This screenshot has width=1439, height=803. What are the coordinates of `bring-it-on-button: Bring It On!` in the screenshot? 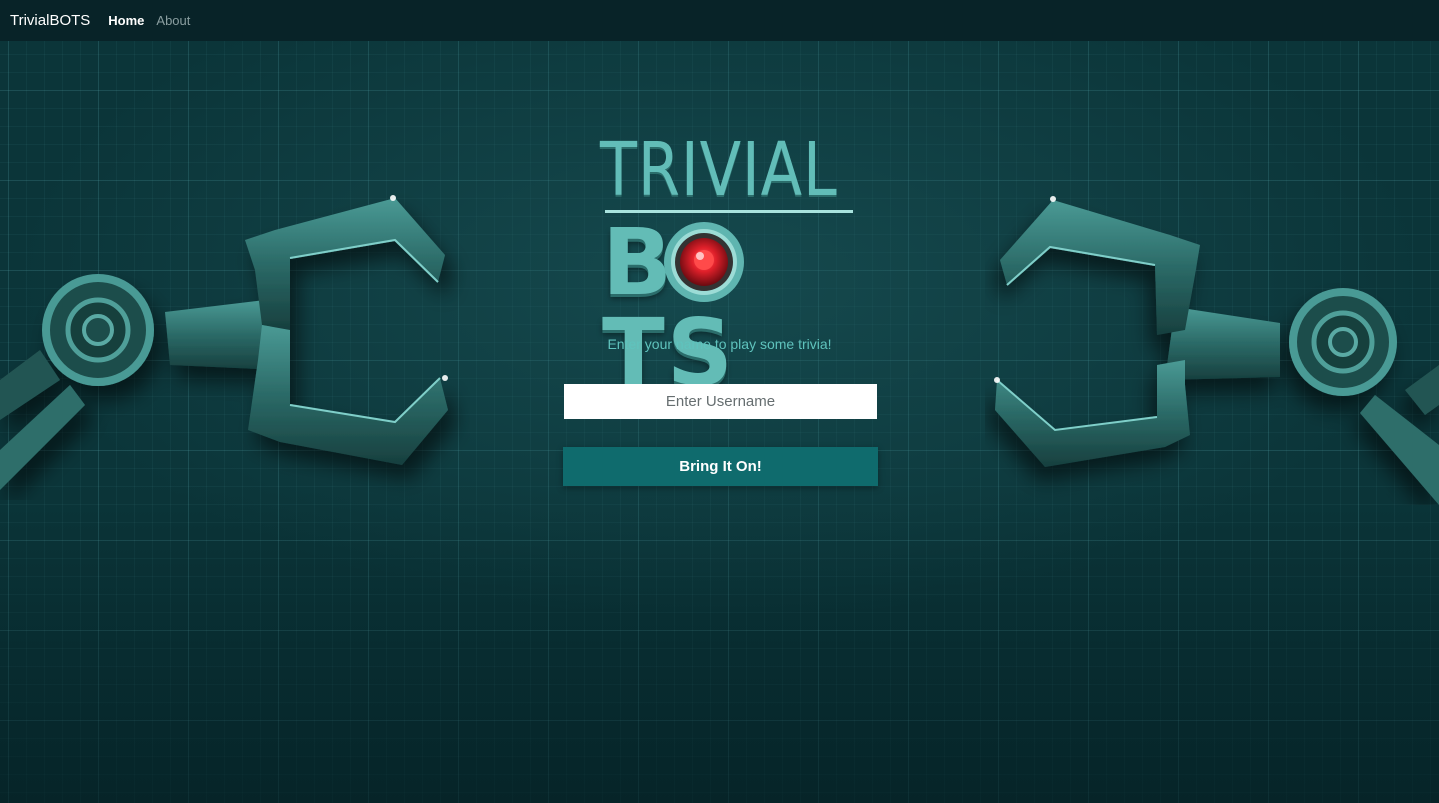 It's located at (720, 466).